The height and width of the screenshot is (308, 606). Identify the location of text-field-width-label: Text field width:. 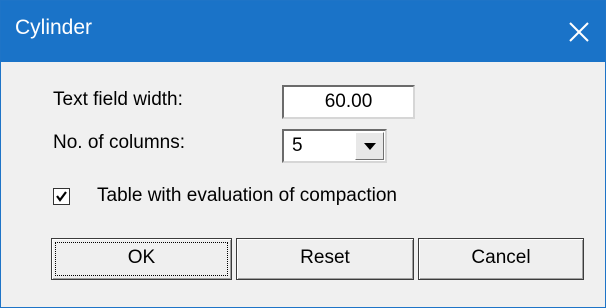
(118, 99).